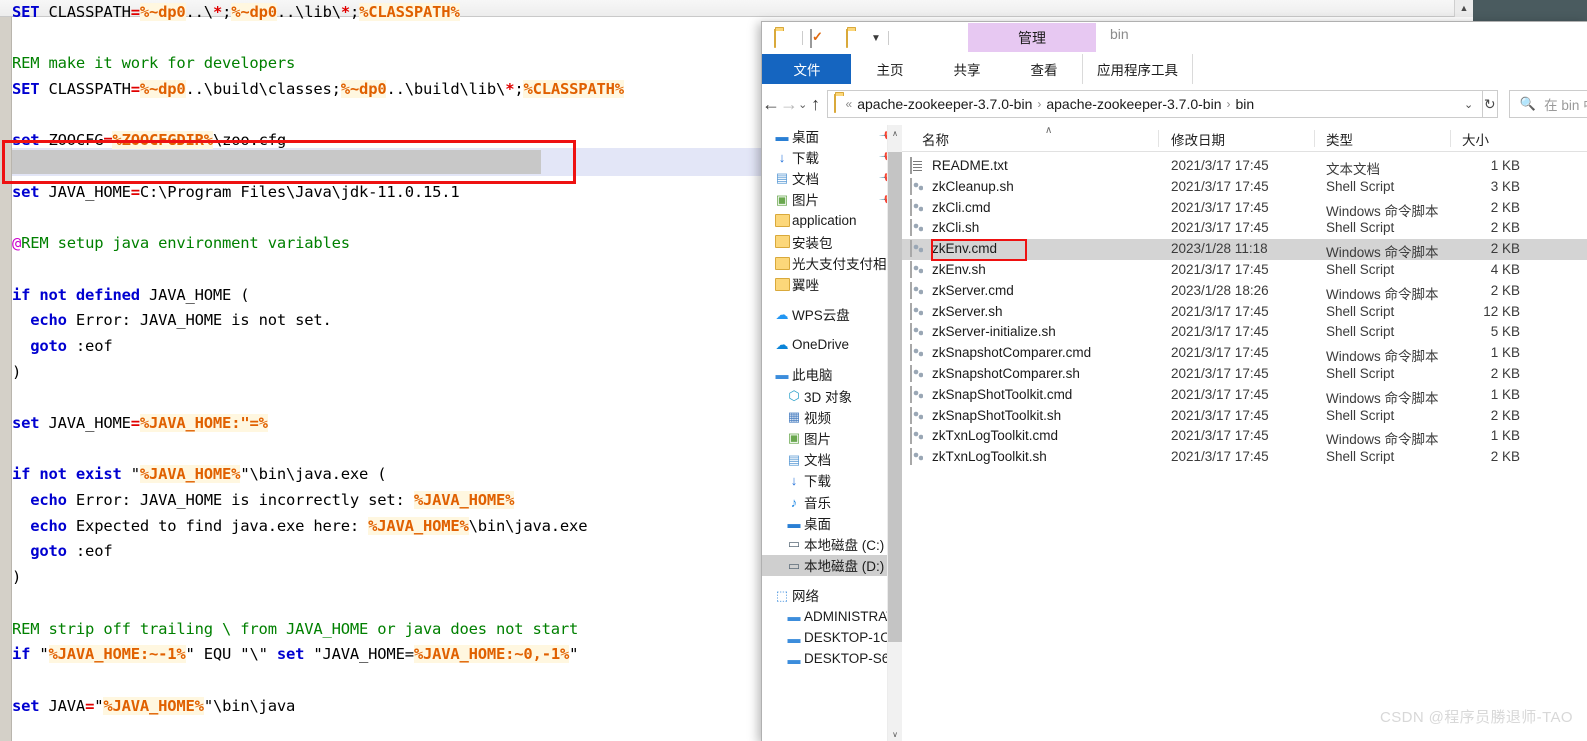 This screenshot has height=741, width=1587. What do you see at coordinates (1244, 228) in the screenshot?
I see `table-row: zkCli.sh 2021/3/17 17:45 Shell Script 2 KB` at bounding box center [1244, 228].